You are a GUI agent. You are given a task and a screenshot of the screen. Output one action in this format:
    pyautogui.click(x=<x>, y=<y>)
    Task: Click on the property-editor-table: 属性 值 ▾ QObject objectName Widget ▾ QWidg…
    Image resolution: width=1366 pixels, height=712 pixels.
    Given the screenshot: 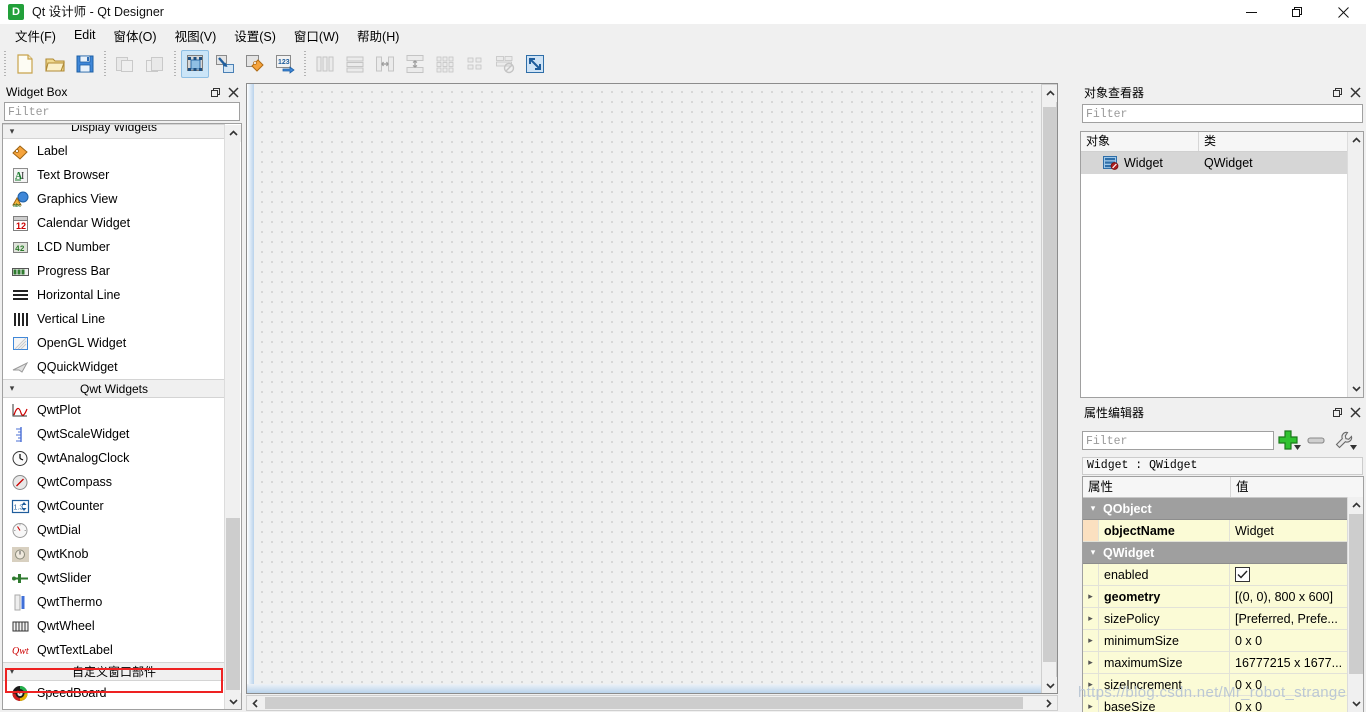 What is the action you would take?
    pyautogui.click(x=1223, y=594)
    